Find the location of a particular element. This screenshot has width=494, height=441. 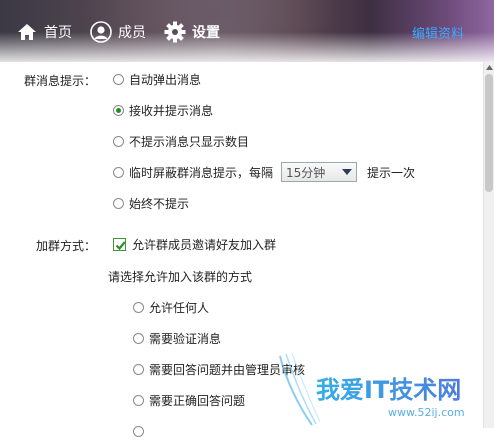

radio-need-verify: 需要验证消息 is located at coordinates (177, 338).